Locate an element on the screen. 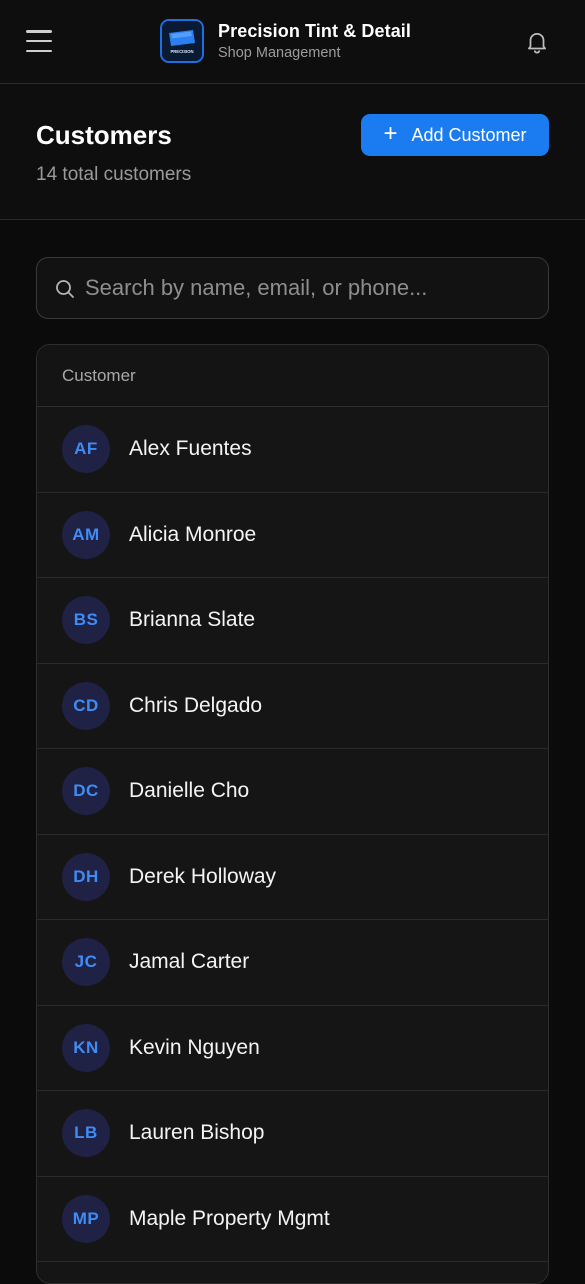 The width and height of the screenshot is (585, 1284). avatar: MP is located at coordinates (86, 1218).